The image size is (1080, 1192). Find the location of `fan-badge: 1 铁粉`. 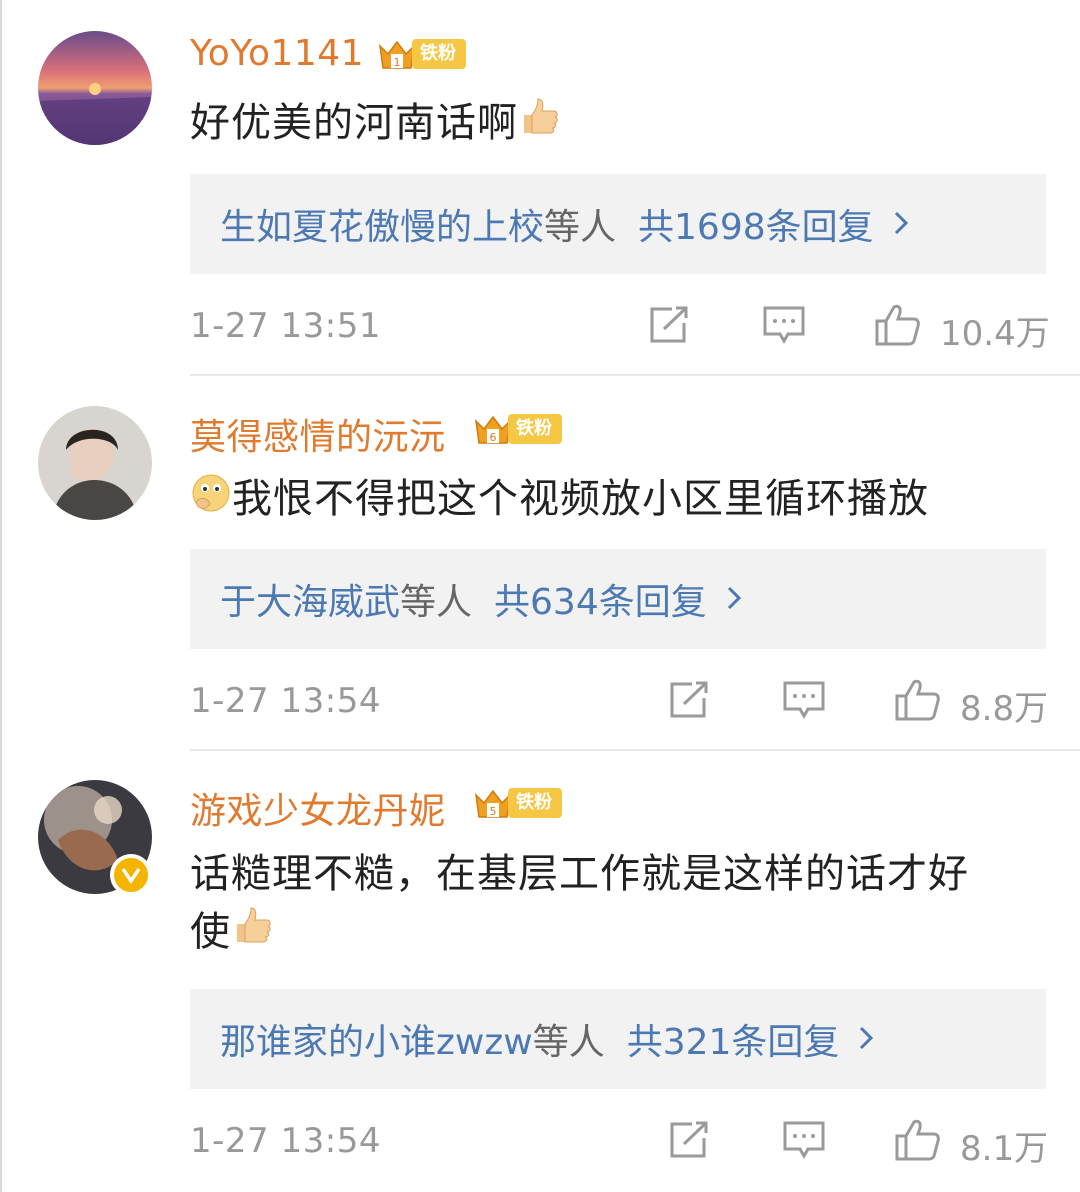

fan-badge: 1 铁粉 is located at coordinates (421, 54).